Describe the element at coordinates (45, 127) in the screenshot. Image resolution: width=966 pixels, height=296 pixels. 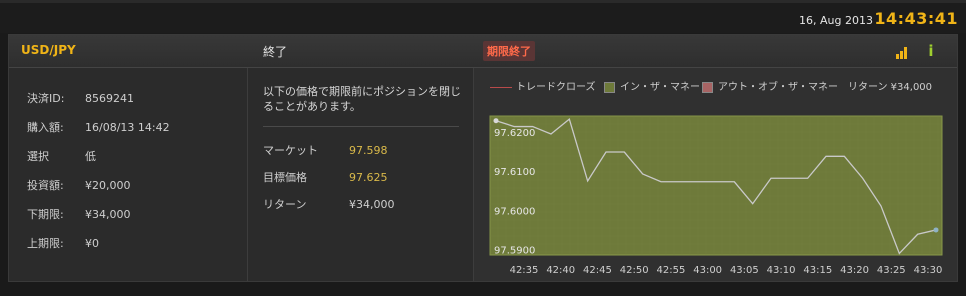
I see `detail-label: 購入額:` at that location.